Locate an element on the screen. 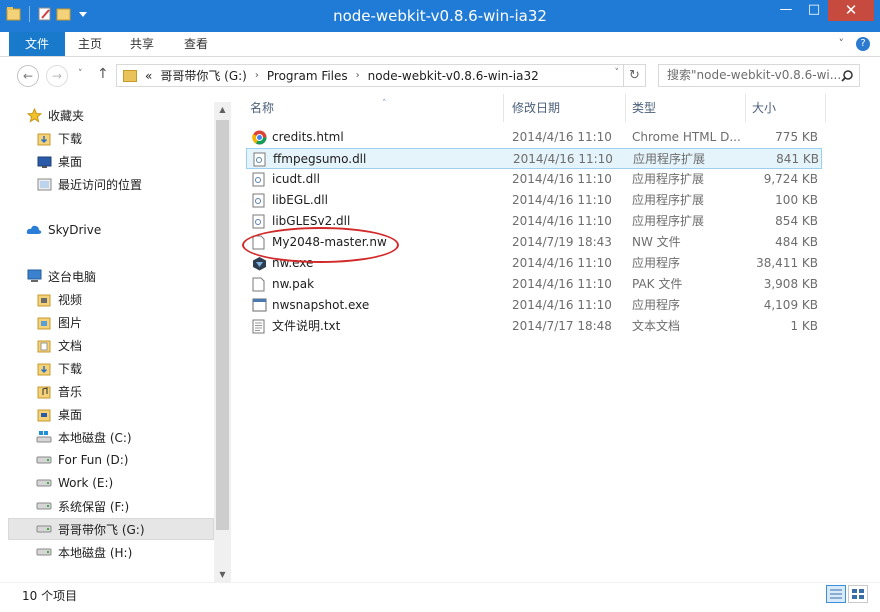 The image size is (880, 612). ribbon-tabs: 文件 主页 共享 查看 ˅ ? is located at coordinates (440, 44).